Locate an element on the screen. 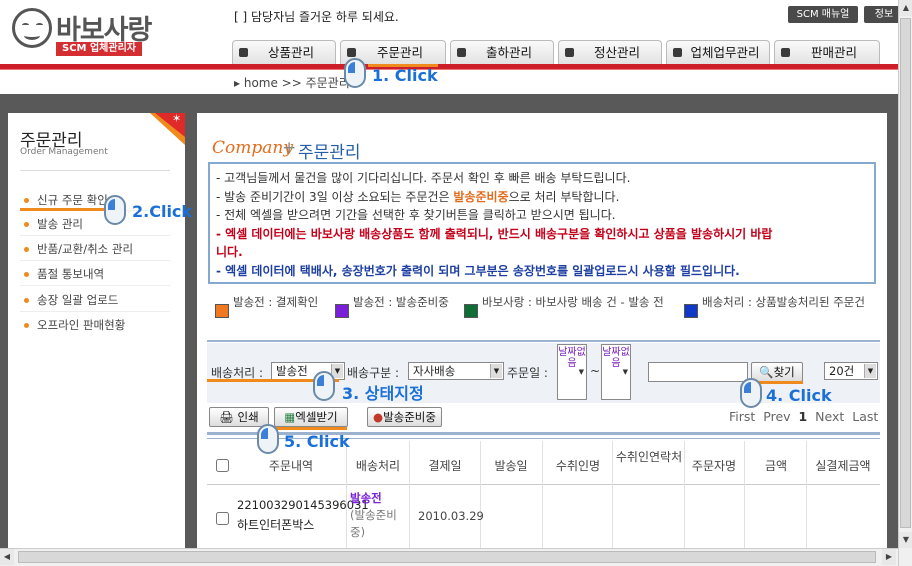  tab-settlement: 정산관리 is located at coordinates (610, 52).